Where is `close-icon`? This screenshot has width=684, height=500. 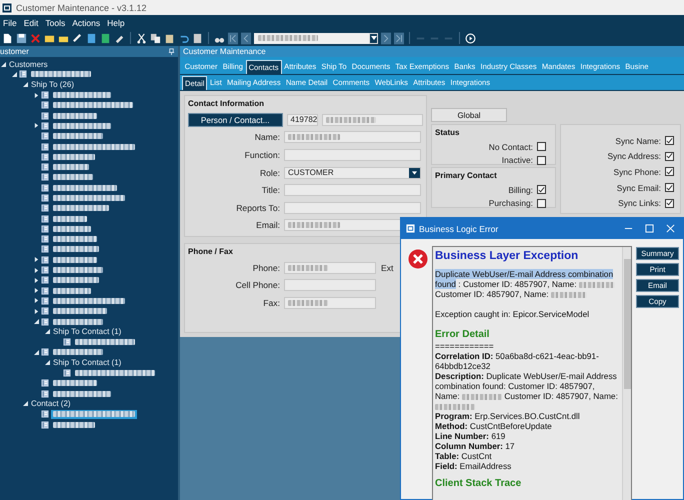
close-icon is located at coordinates (670, 228).